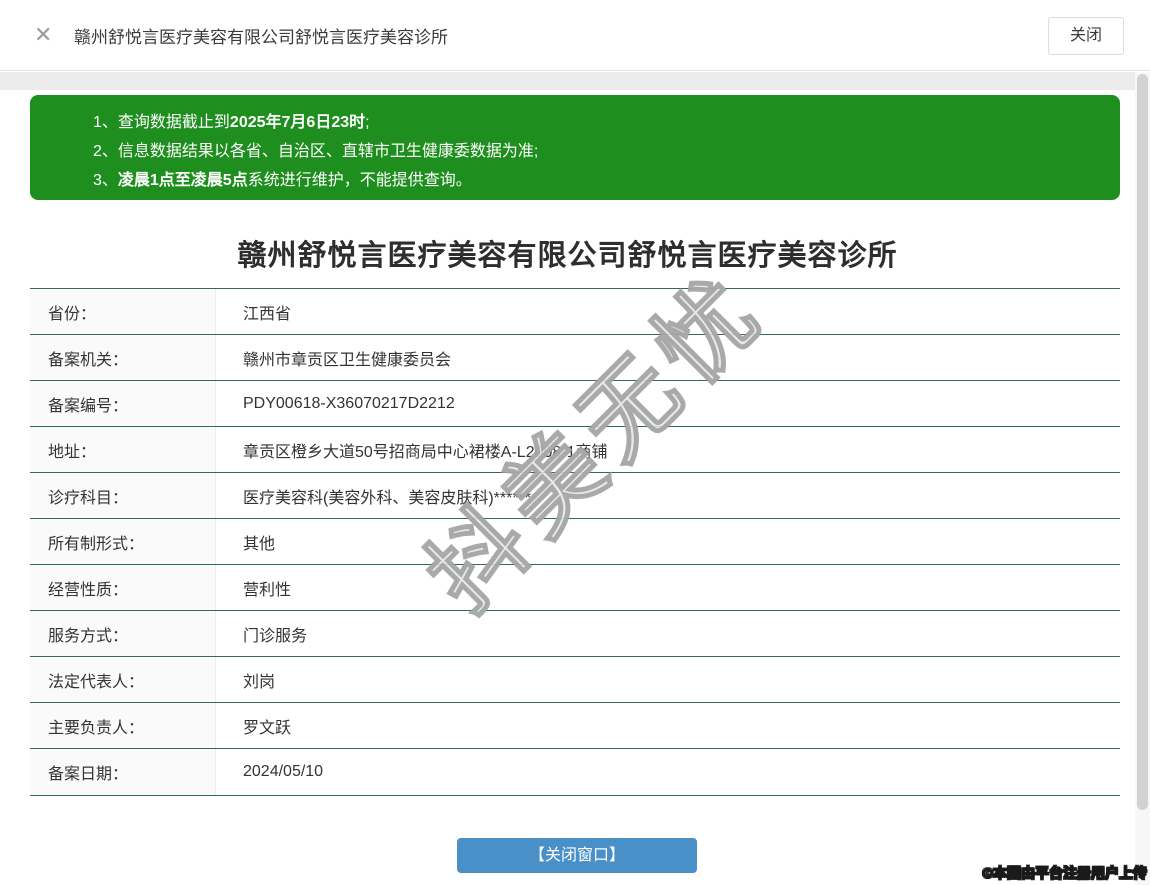 This screenshot has height=885, width=1150. Describe the element at coordinates (575, 772) in the screenshot. I see `table-row-filing-date: 备案日期： 2024/05/10` at that location.